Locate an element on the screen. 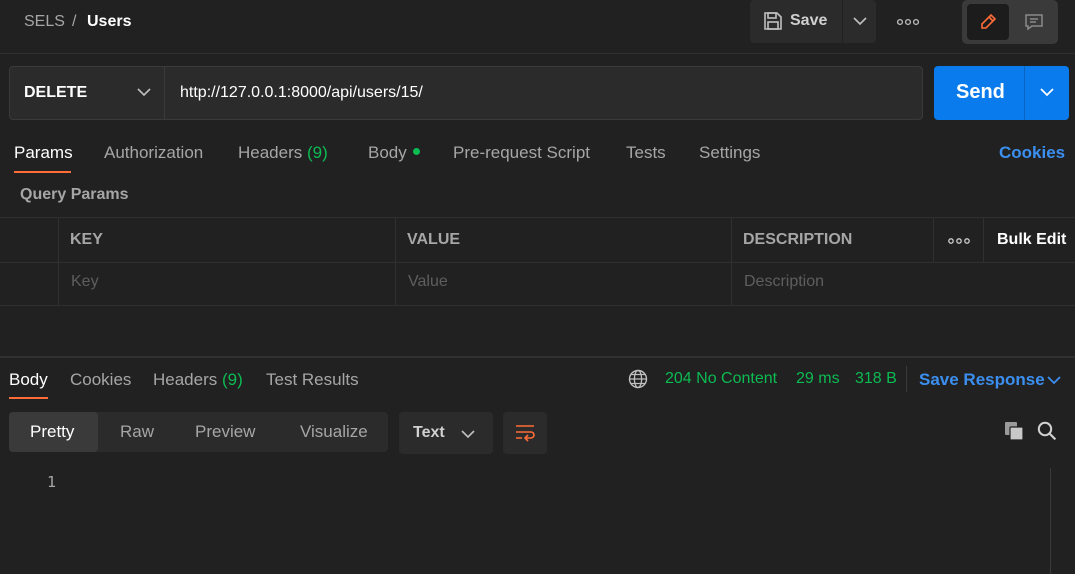 The image size is (1075, 574). tab-tests: Tests is located at coordinates (646, 153).